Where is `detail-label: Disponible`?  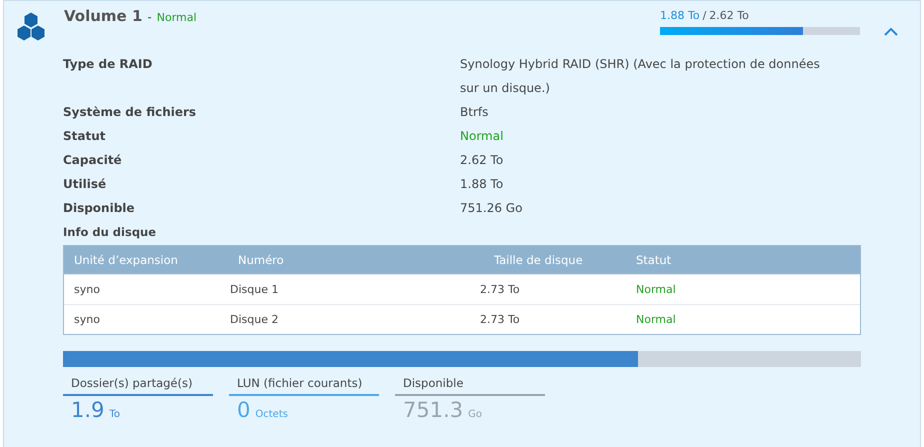 detail-label: Disponible is located at coordinates (99, 208).